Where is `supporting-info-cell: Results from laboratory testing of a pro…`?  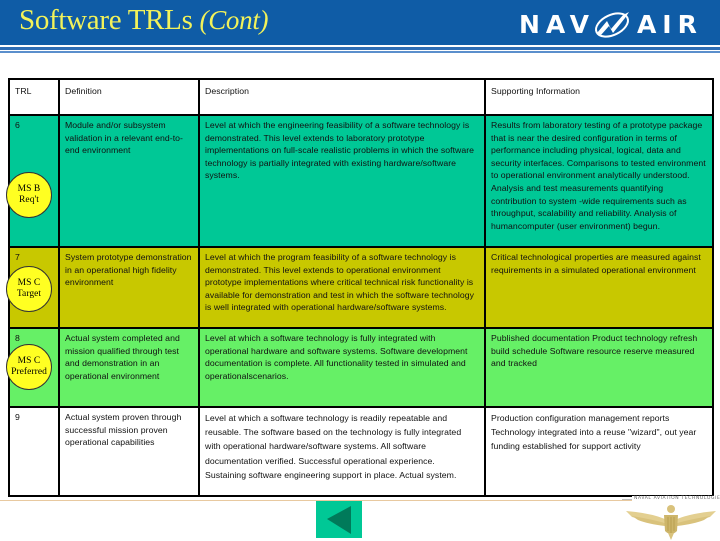
supporting-info-cell: Results from laboratory testing of a pro… is located at coordinates (599, 181).